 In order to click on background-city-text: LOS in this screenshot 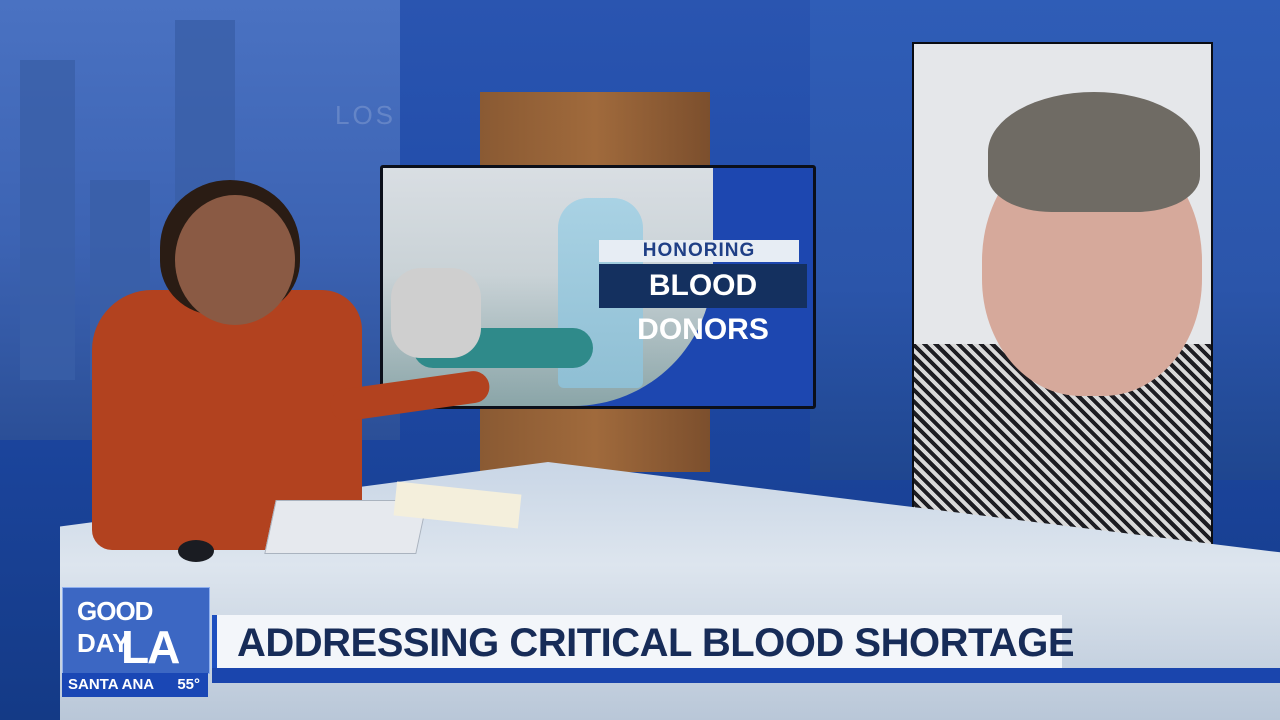, I will do `click(366, 115)`.